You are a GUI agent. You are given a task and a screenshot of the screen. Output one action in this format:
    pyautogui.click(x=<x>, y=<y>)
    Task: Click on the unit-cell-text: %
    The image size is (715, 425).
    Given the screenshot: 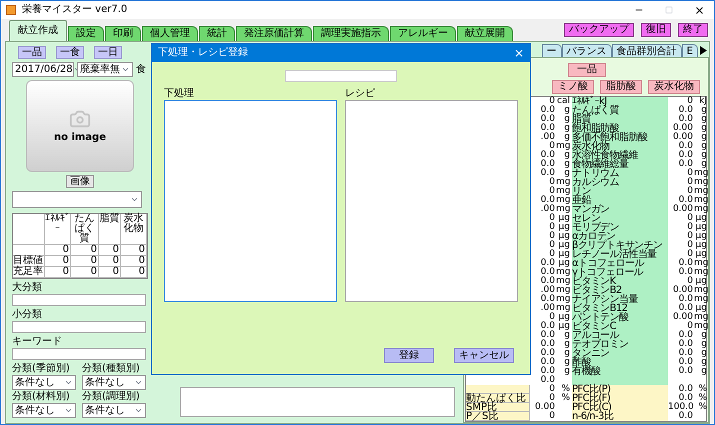 What is the action you would take?
    pyautogui.click(x=702, y=389)
    